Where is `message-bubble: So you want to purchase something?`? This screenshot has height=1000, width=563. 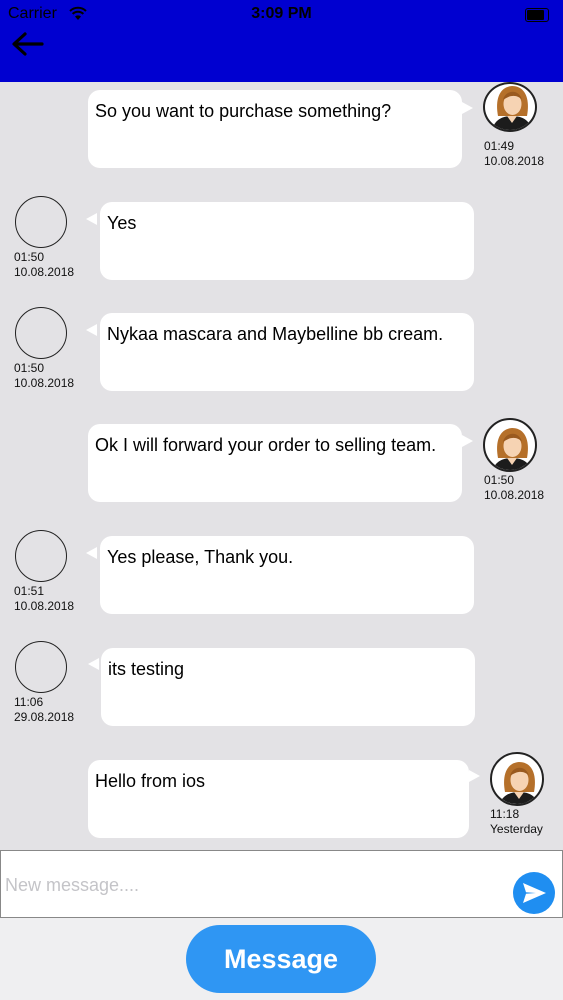 message-bubble: So you want to purchase something? is located at coordinates (275, 129).